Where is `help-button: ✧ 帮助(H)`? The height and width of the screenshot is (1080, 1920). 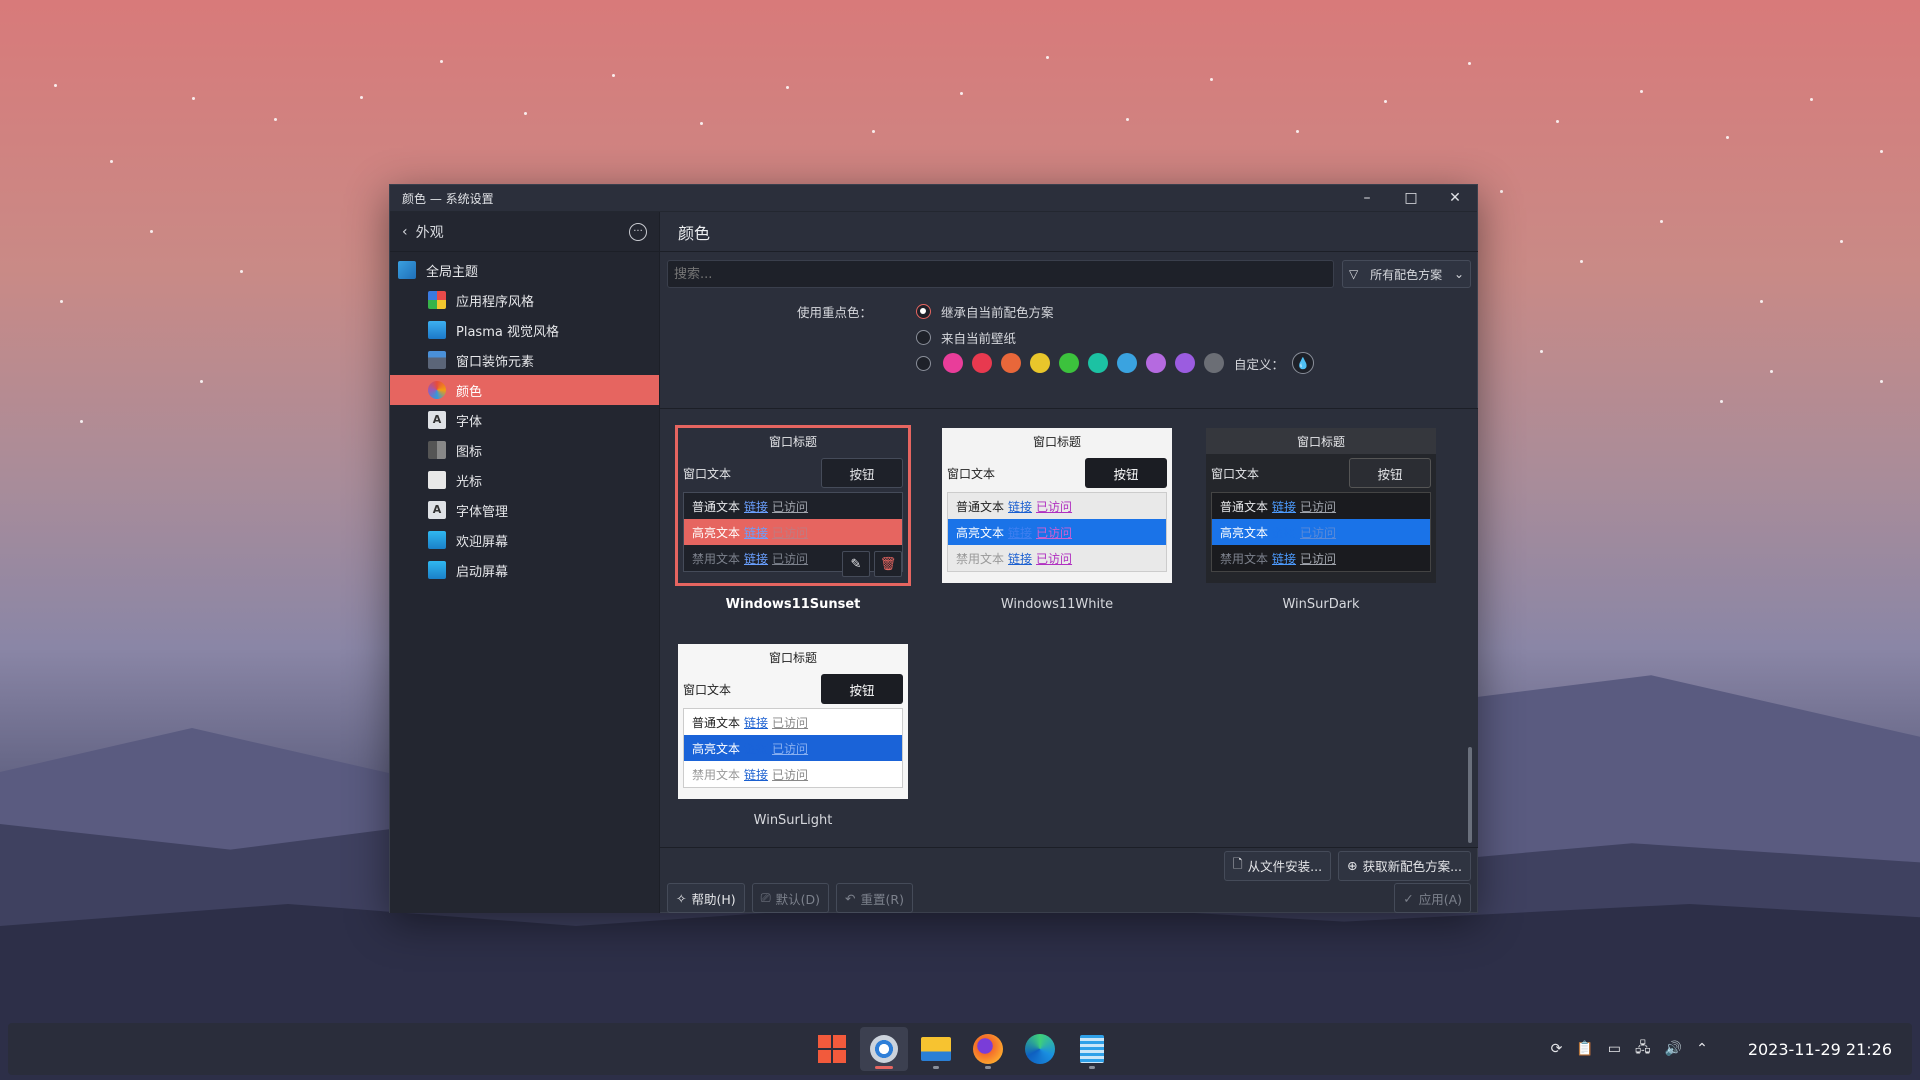
help-button: ✧ 帮助(H) is located at coordinates (706, 898).